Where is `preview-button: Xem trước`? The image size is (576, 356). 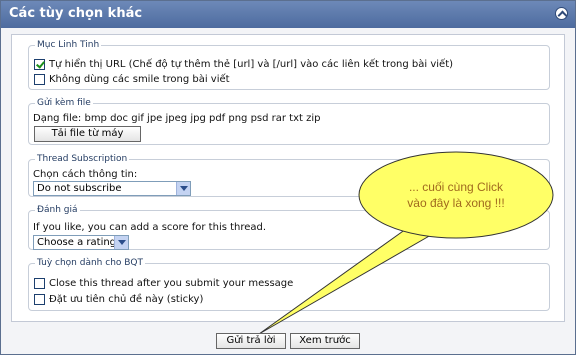
preview-button: Xem trước is located at coordinates (325, 341).